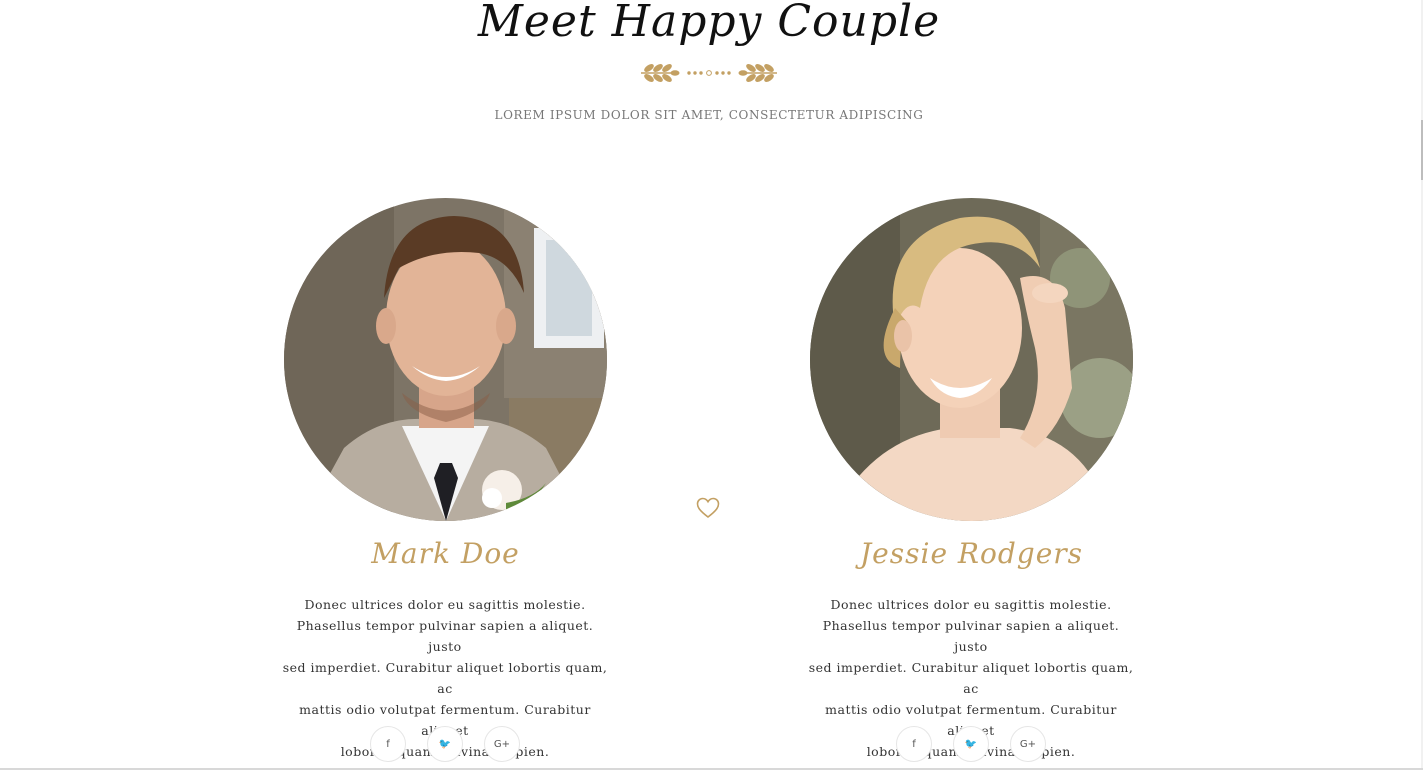 The image size is (1423, 770). What do you see at coordinates (971, 553) in the screenshot?
I see `bride-name: Jessie Rodgers` at bounding box center [971, 553].